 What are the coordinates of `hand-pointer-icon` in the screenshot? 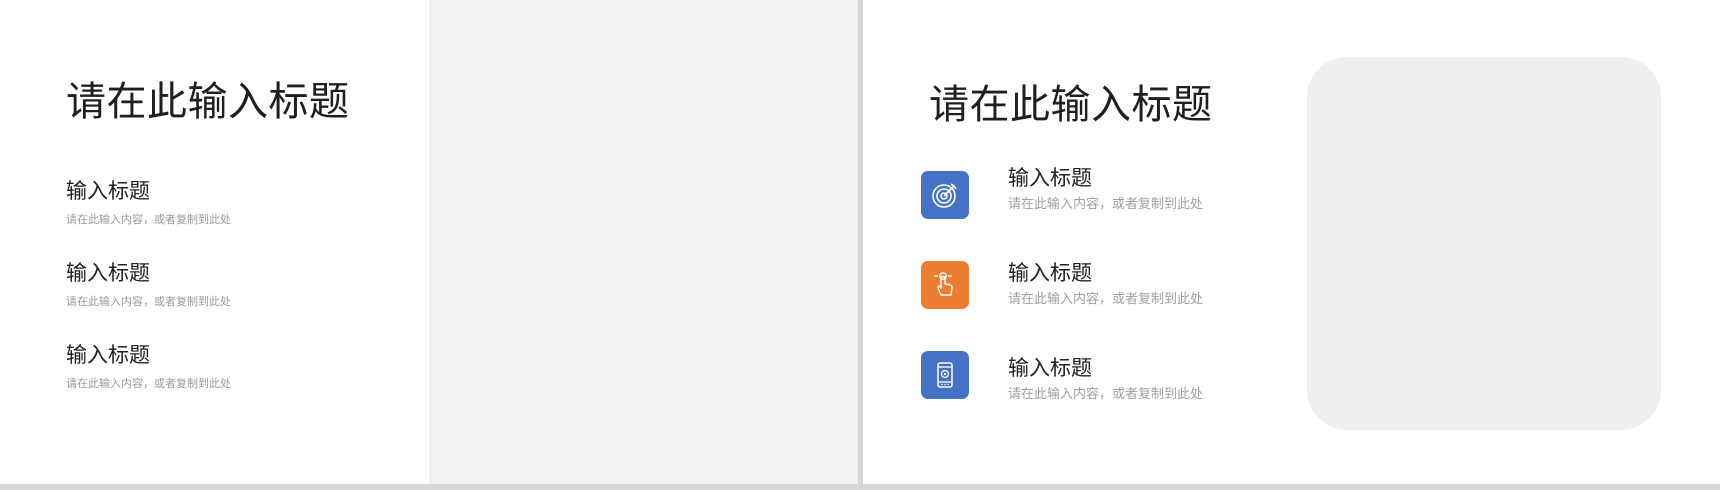 It's located at (943, 284).